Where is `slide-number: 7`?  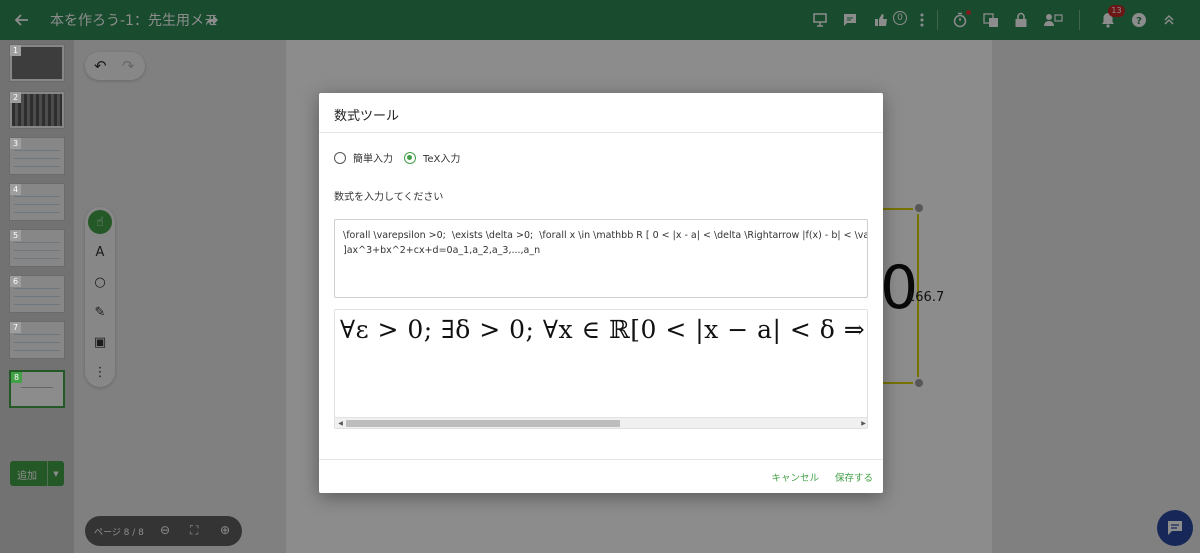 slide-number: 7 is located at coordinates (15, 327).